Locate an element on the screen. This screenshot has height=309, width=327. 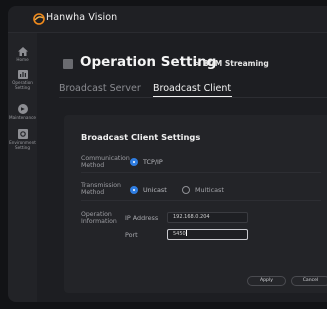
hanwha-logo-icon is located at coordinates (39, 19).